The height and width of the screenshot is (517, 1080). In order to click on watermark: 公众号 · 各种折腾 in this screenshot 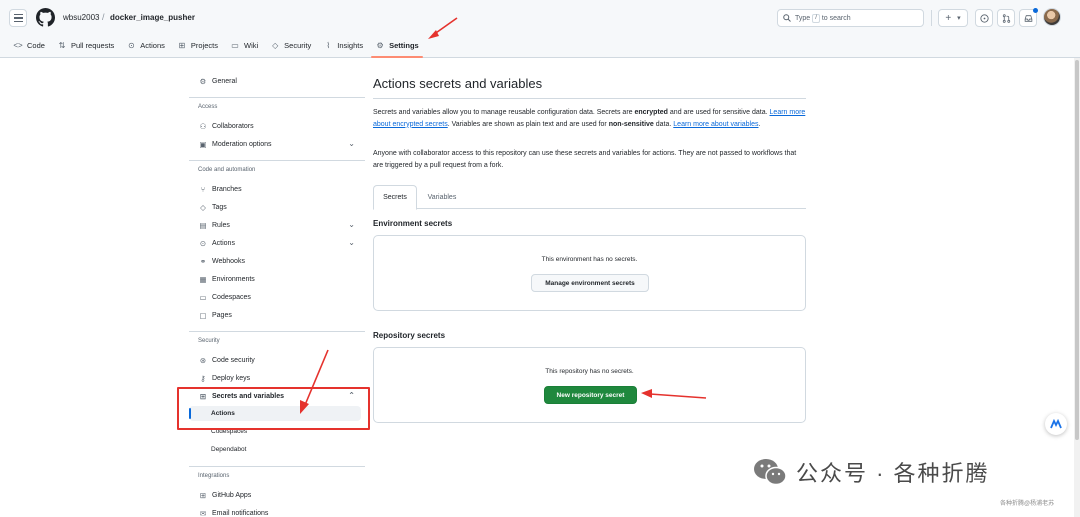, I will do `click(871, 472)`.